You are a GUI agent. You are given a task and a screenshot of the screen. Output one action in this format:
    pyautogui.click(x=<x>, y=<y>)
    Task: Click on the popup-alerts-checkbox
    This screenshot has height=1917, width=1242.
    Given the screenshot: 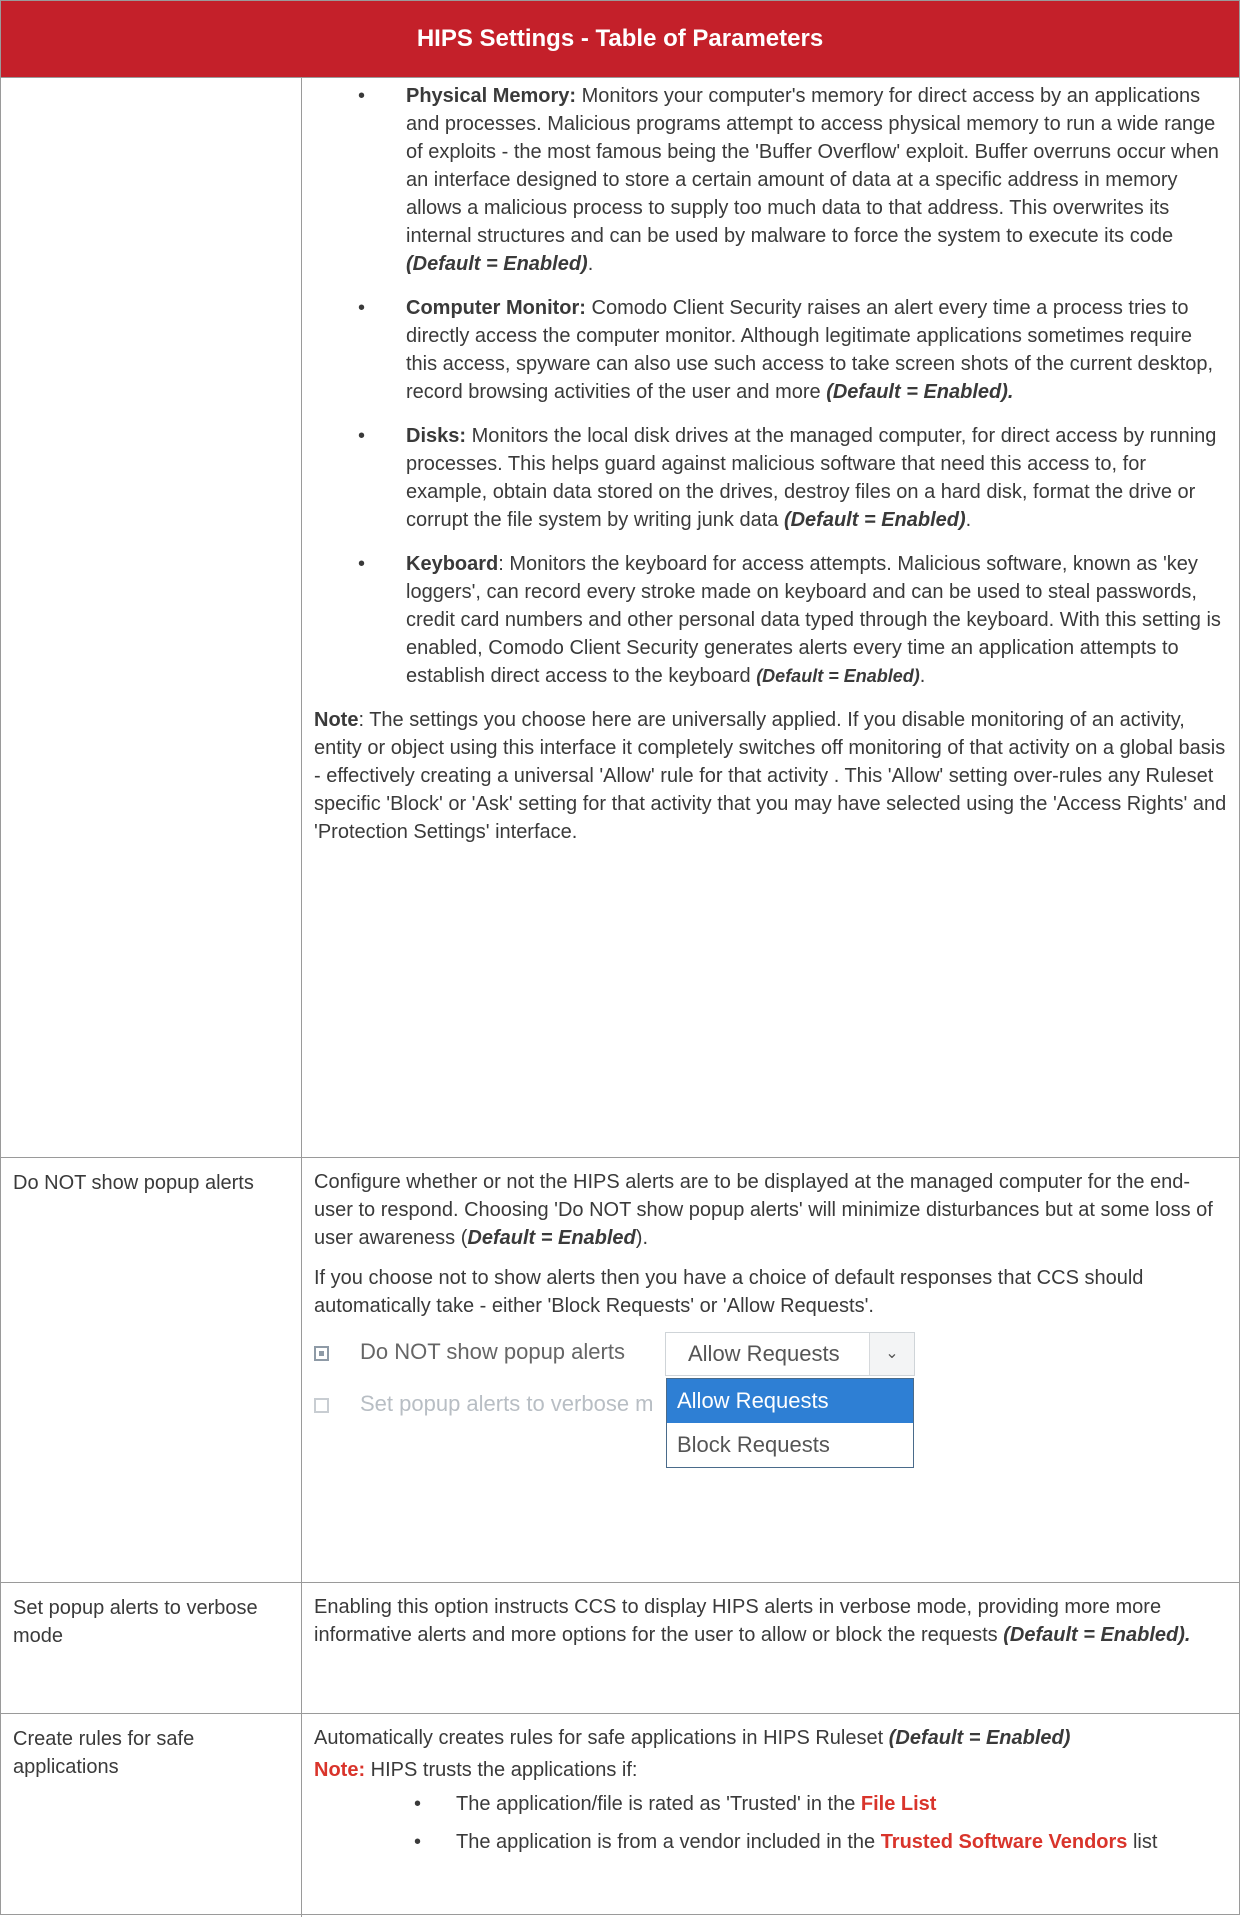 What is the action you would take?
    pyautogui.click(x=321, y=1353)
    